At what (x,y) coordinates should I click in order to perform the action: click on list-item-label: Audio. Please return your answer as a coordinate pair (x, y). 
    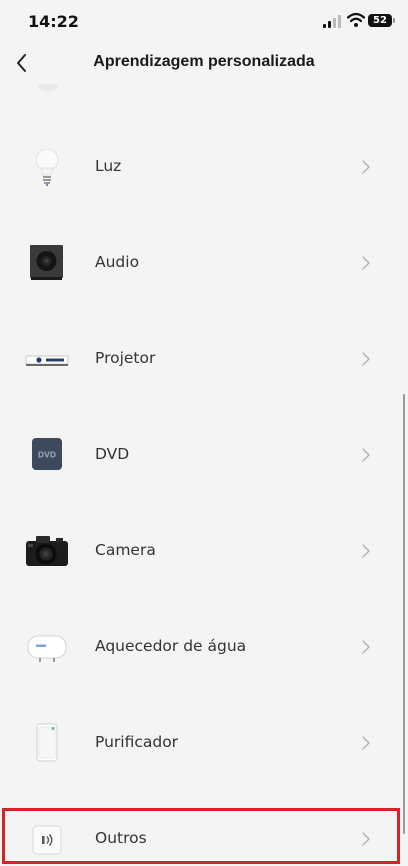
    Looking at the image, I should click on (117, 262).